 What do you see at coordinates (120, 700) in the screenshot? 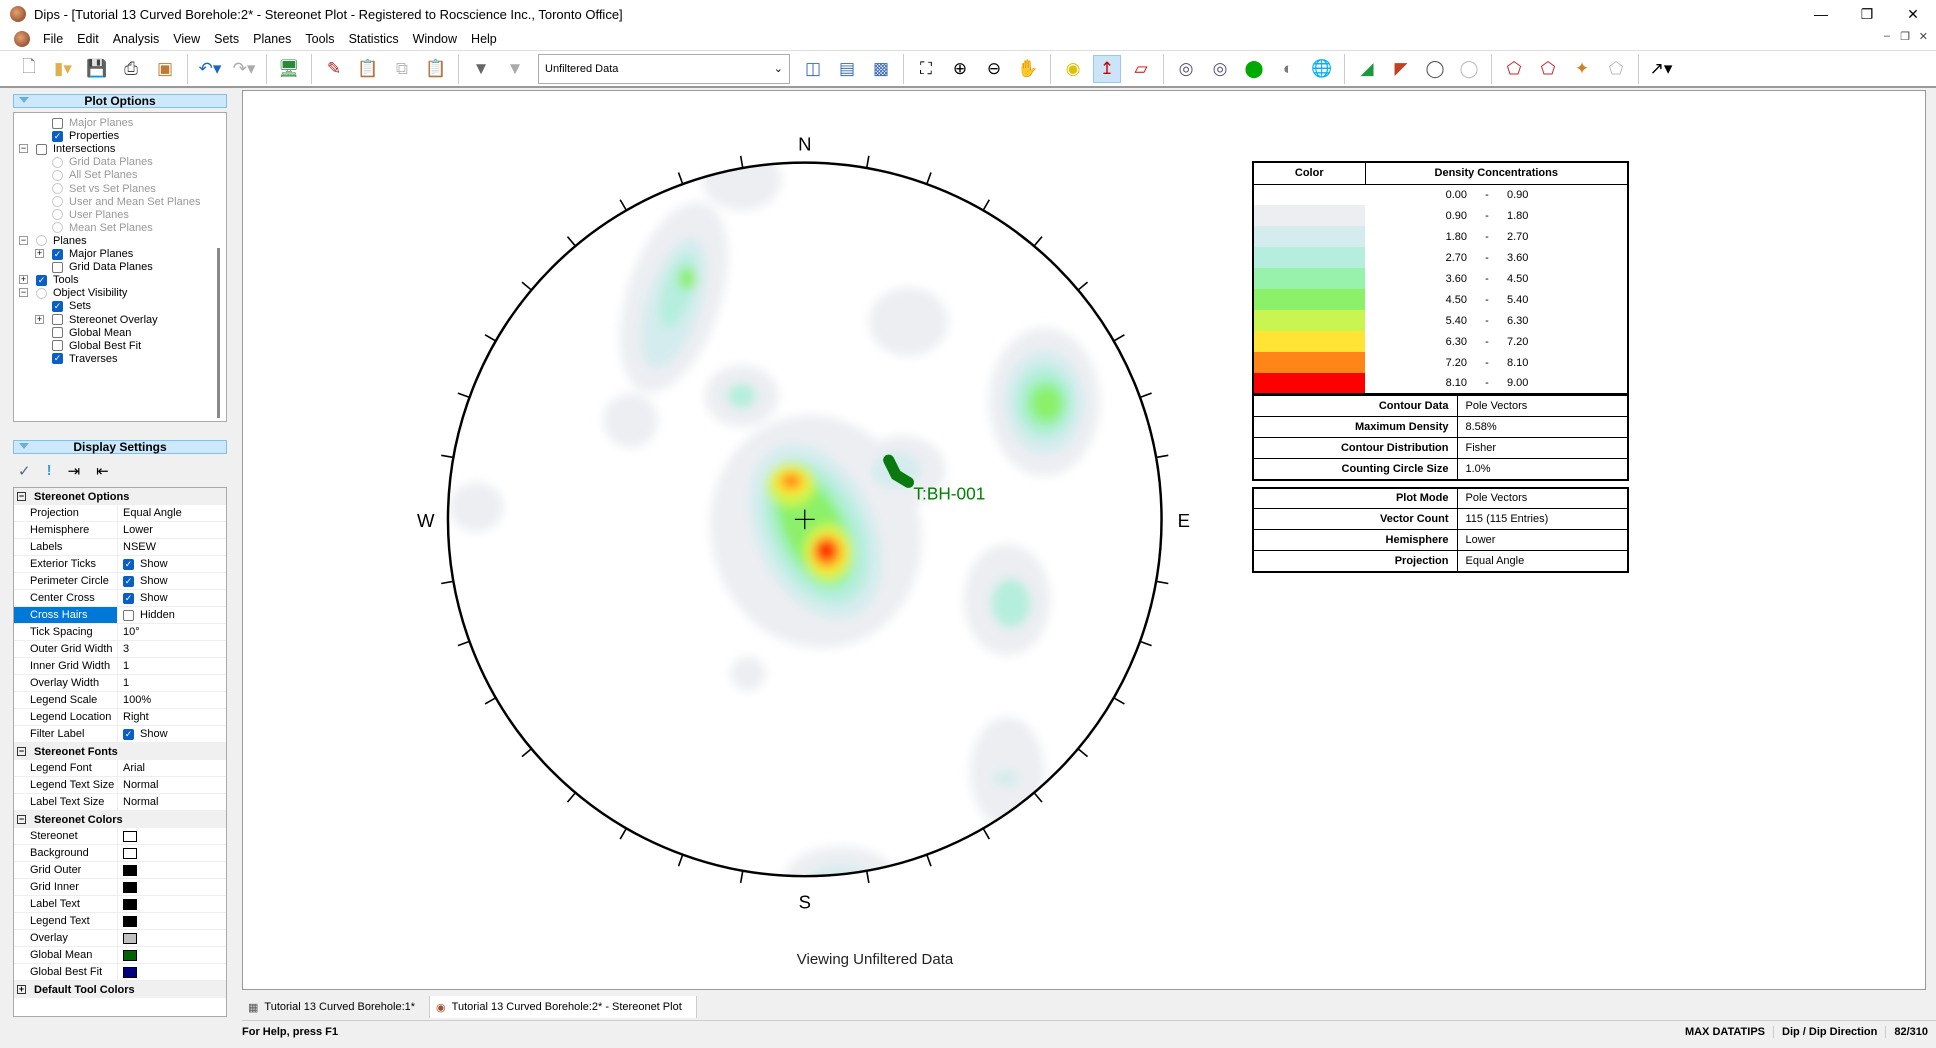
I see `property-row: Legend Scale 100%` at bounding box center [120, 700].